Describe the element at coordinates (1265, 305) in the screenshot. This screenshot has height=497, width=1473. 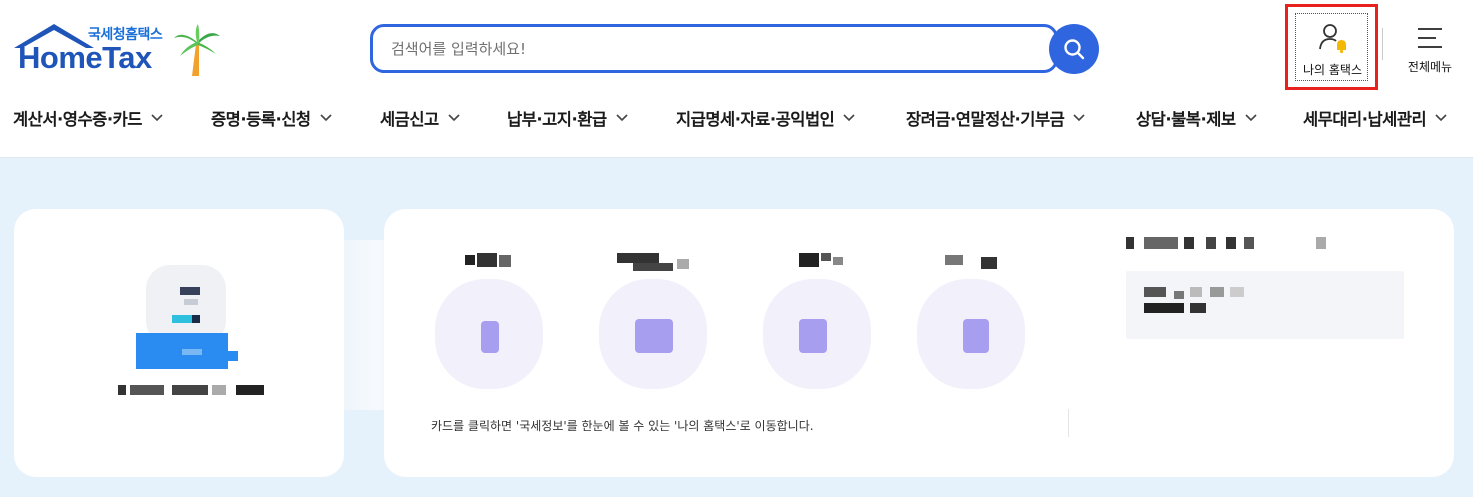
I see `notice-box` at that location.